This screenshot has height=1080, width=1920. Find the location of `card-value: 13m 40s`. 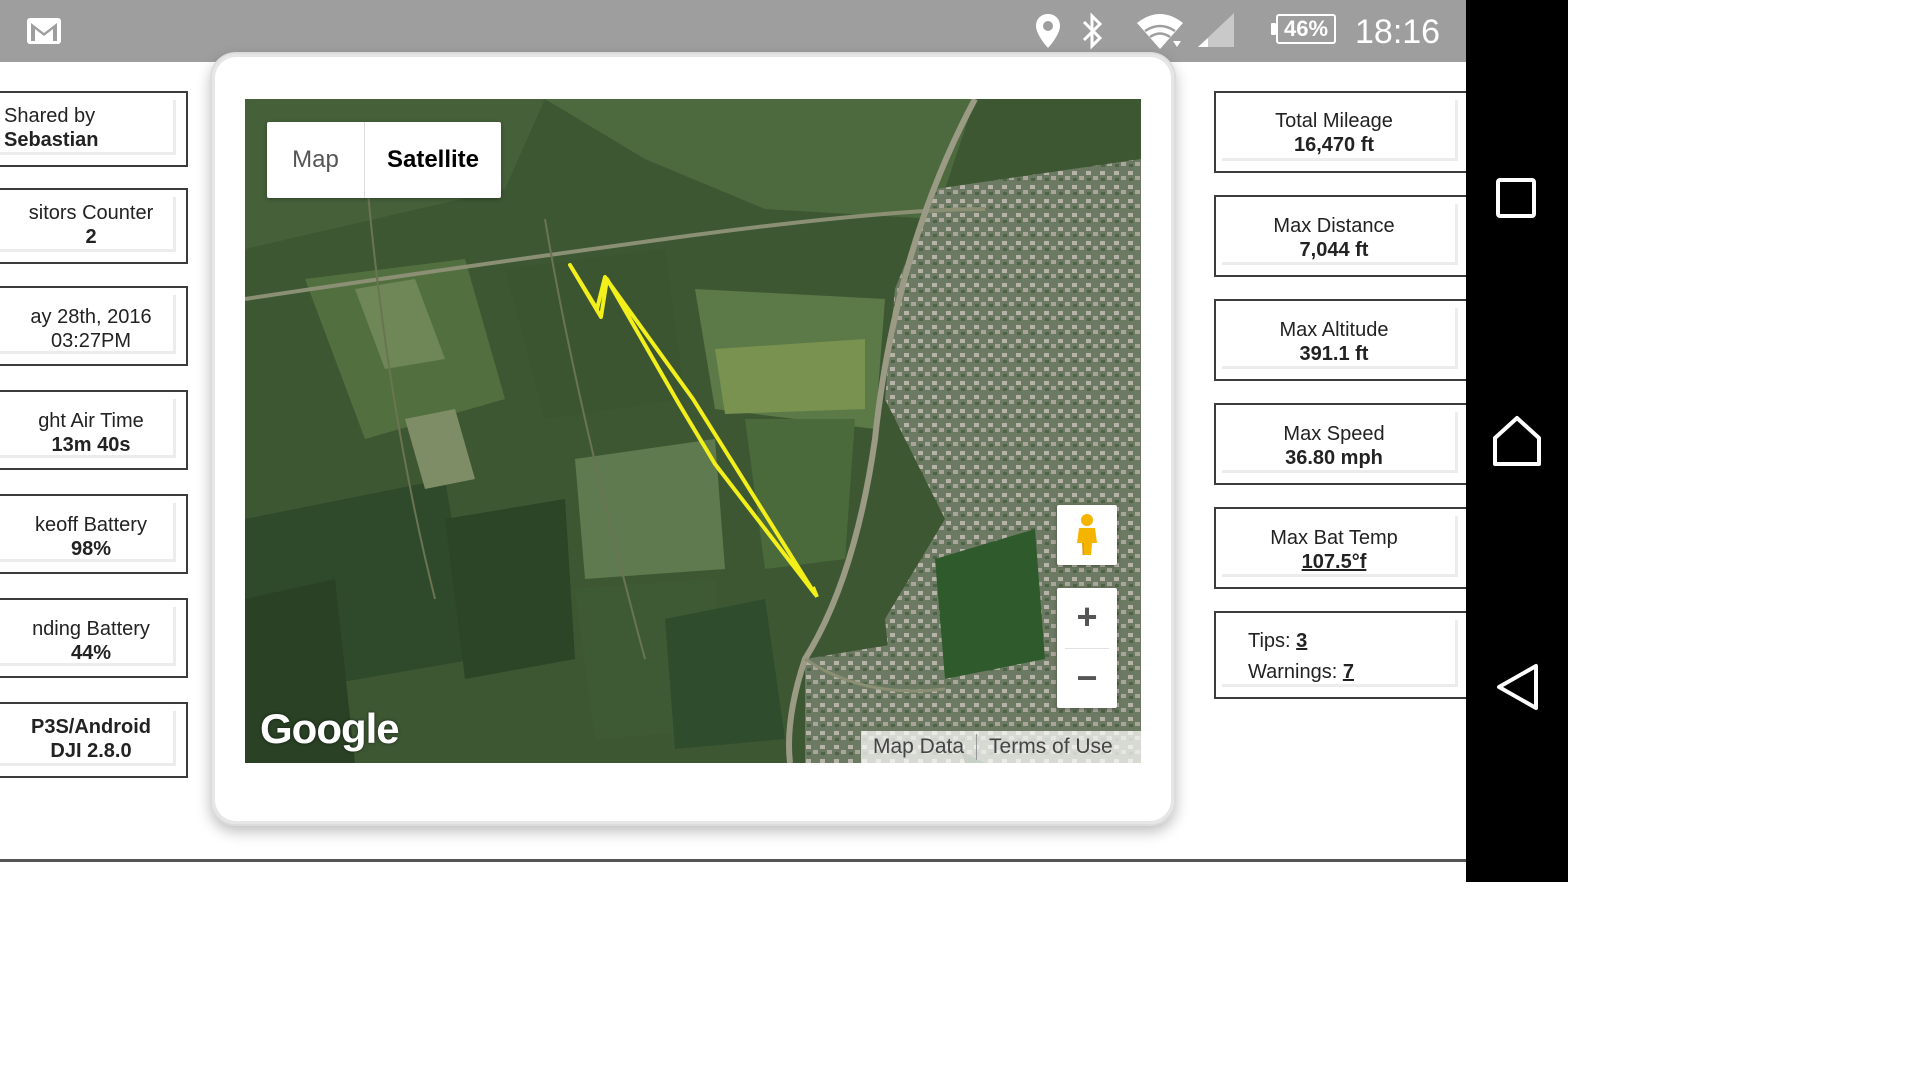

card-value: 13m 40s is located at coordinates (91, 445).